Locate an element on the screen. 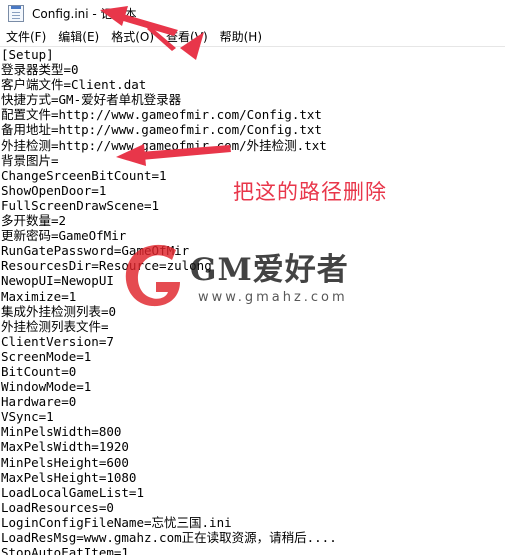  arrow-to-title is located at coordinates (139, 21).